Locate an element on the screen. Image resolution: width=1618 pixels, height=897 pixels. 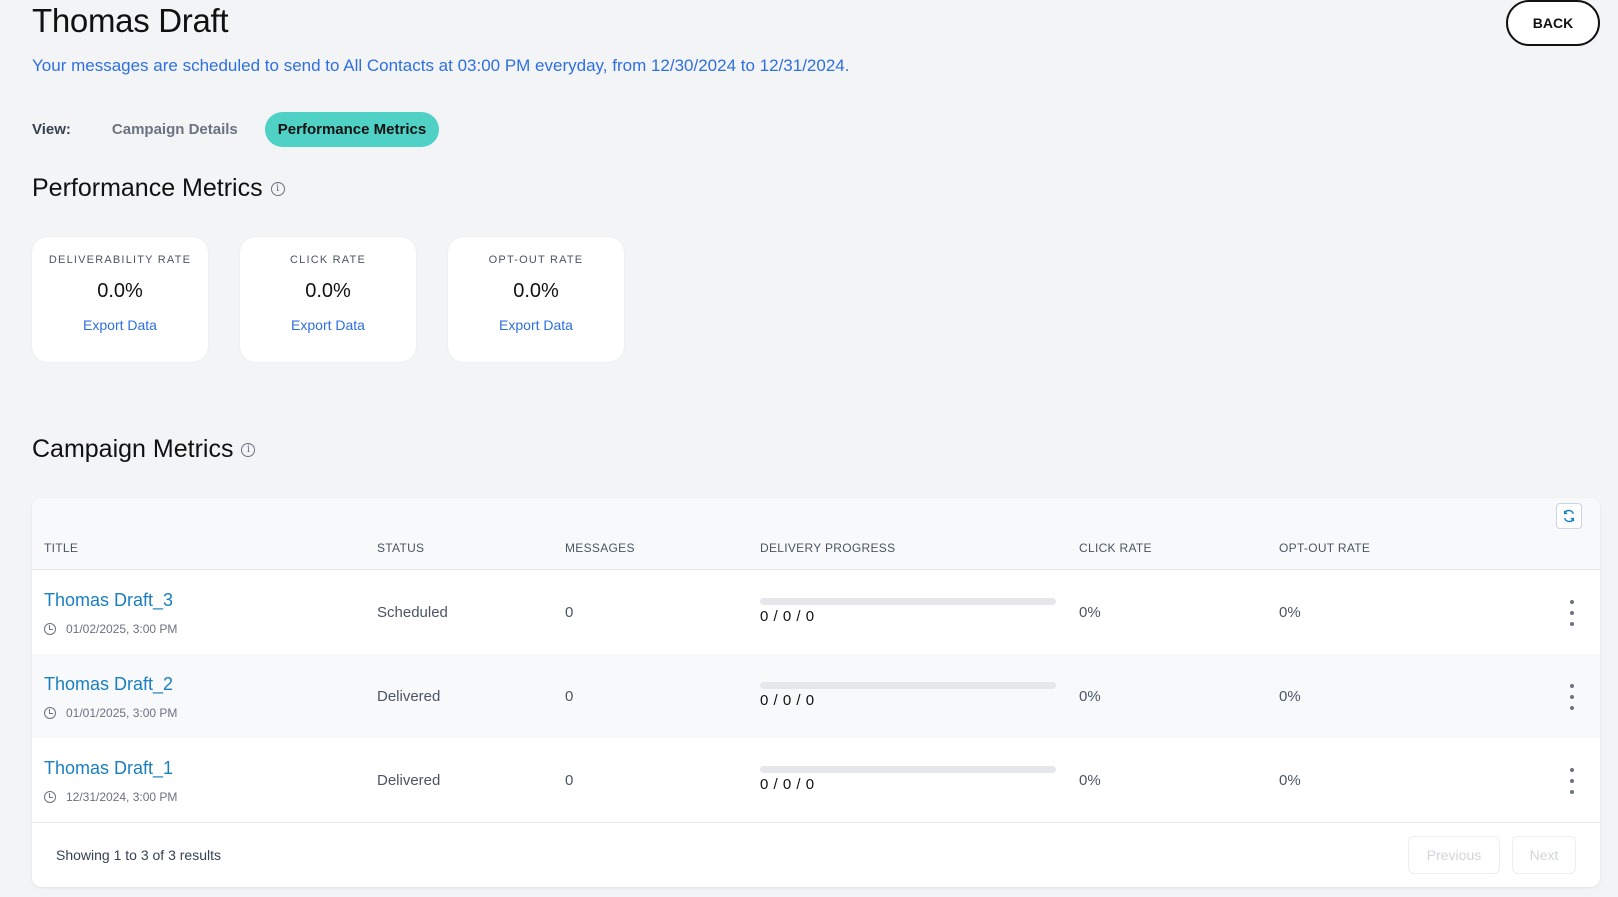
back-button: BACK is located at coordinates (1553, 23).